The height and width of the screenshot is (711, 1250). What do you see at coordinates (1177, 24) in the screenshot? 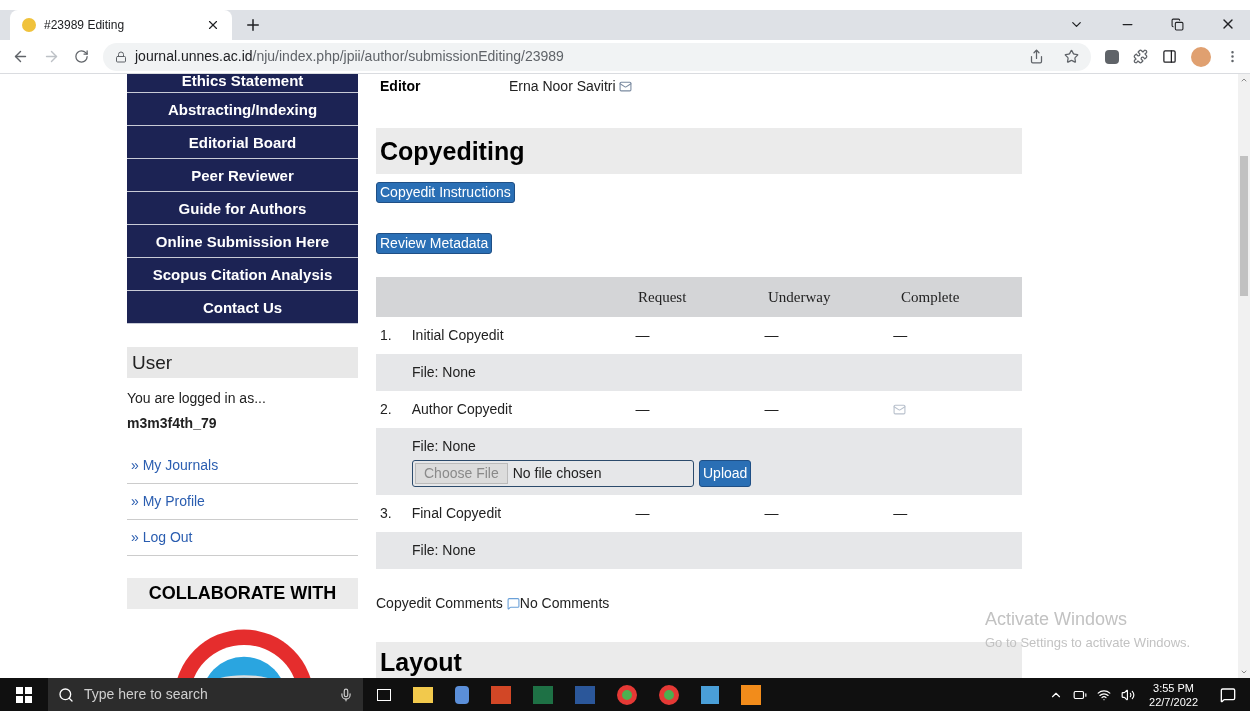
I see `restore-icon` at bounding box center [1177, 24].